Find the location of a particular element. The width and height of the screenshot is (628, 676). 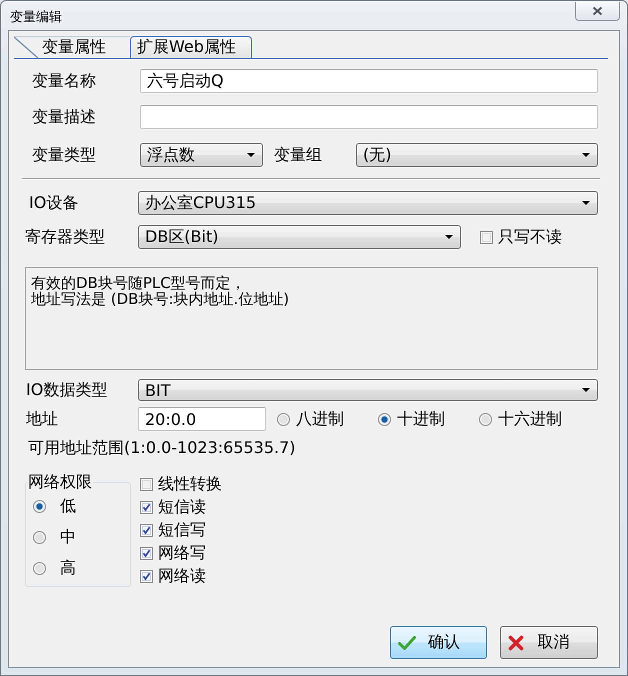

field-label: 变量名称 is located at coordinates (64, 81).